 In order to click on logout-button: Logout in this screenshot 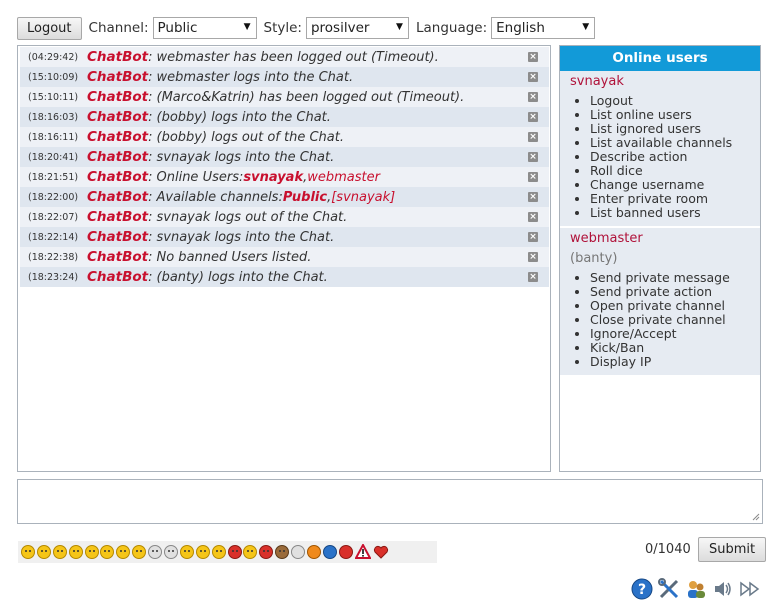, I will do `click(49, 28)`.